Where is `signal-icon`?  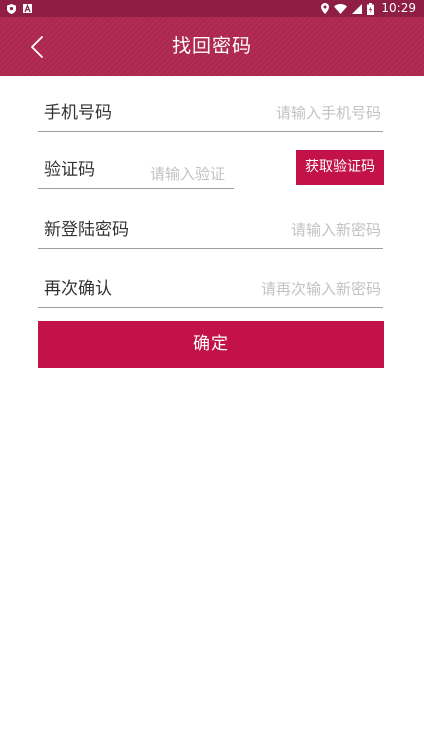
signal-icon is located at coordinates (357, 8).